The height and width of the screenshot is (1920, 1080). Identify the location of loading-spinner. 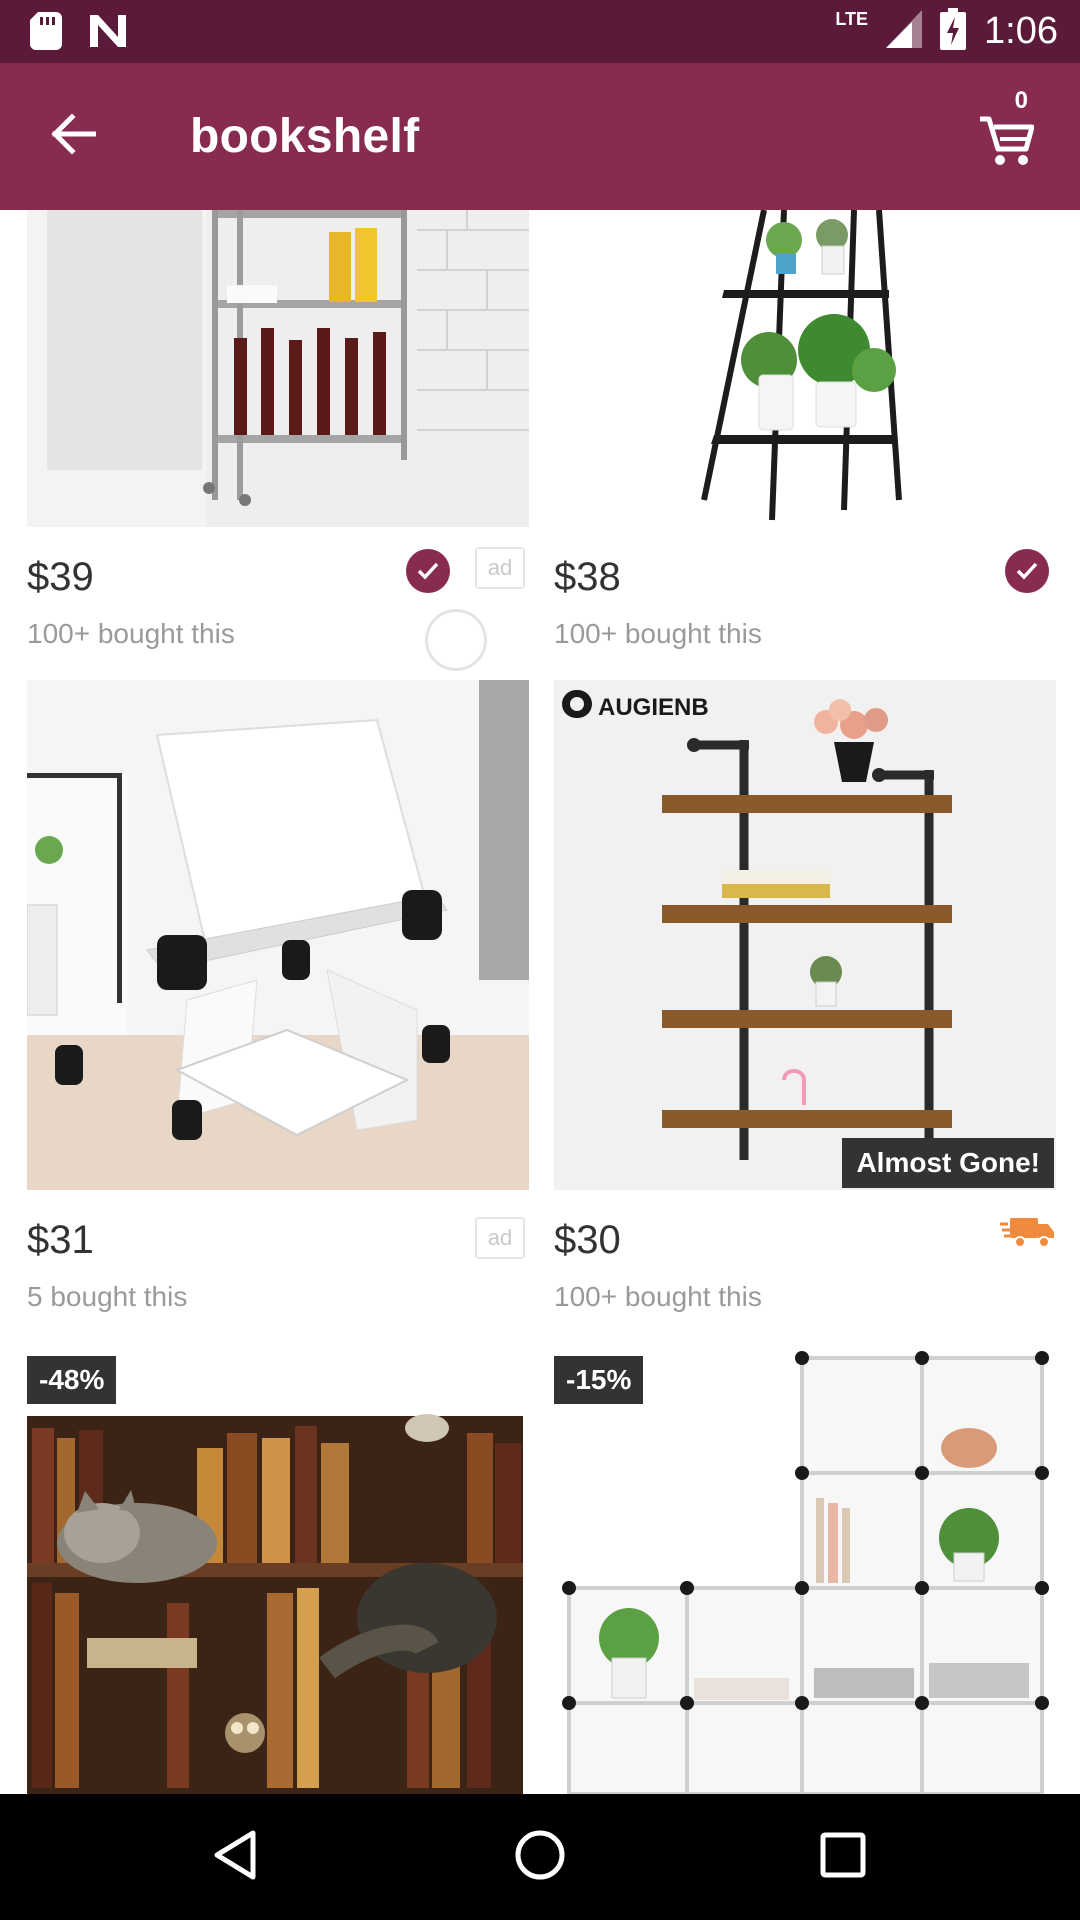
(456, 640).